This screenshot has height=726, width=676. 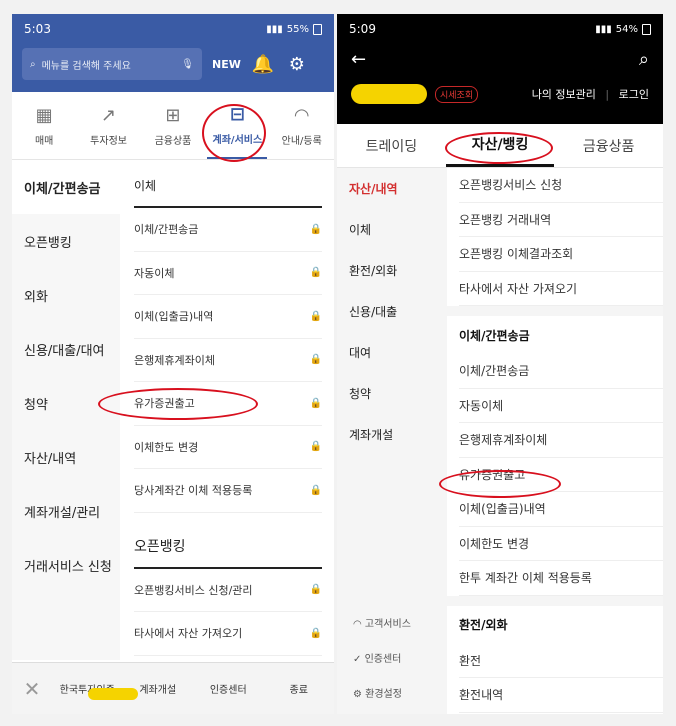 What do you see at coordinates (391, 145) in the screenshot?
I see `tab-trading: 트레이딩` at bounding box center [391, 145].